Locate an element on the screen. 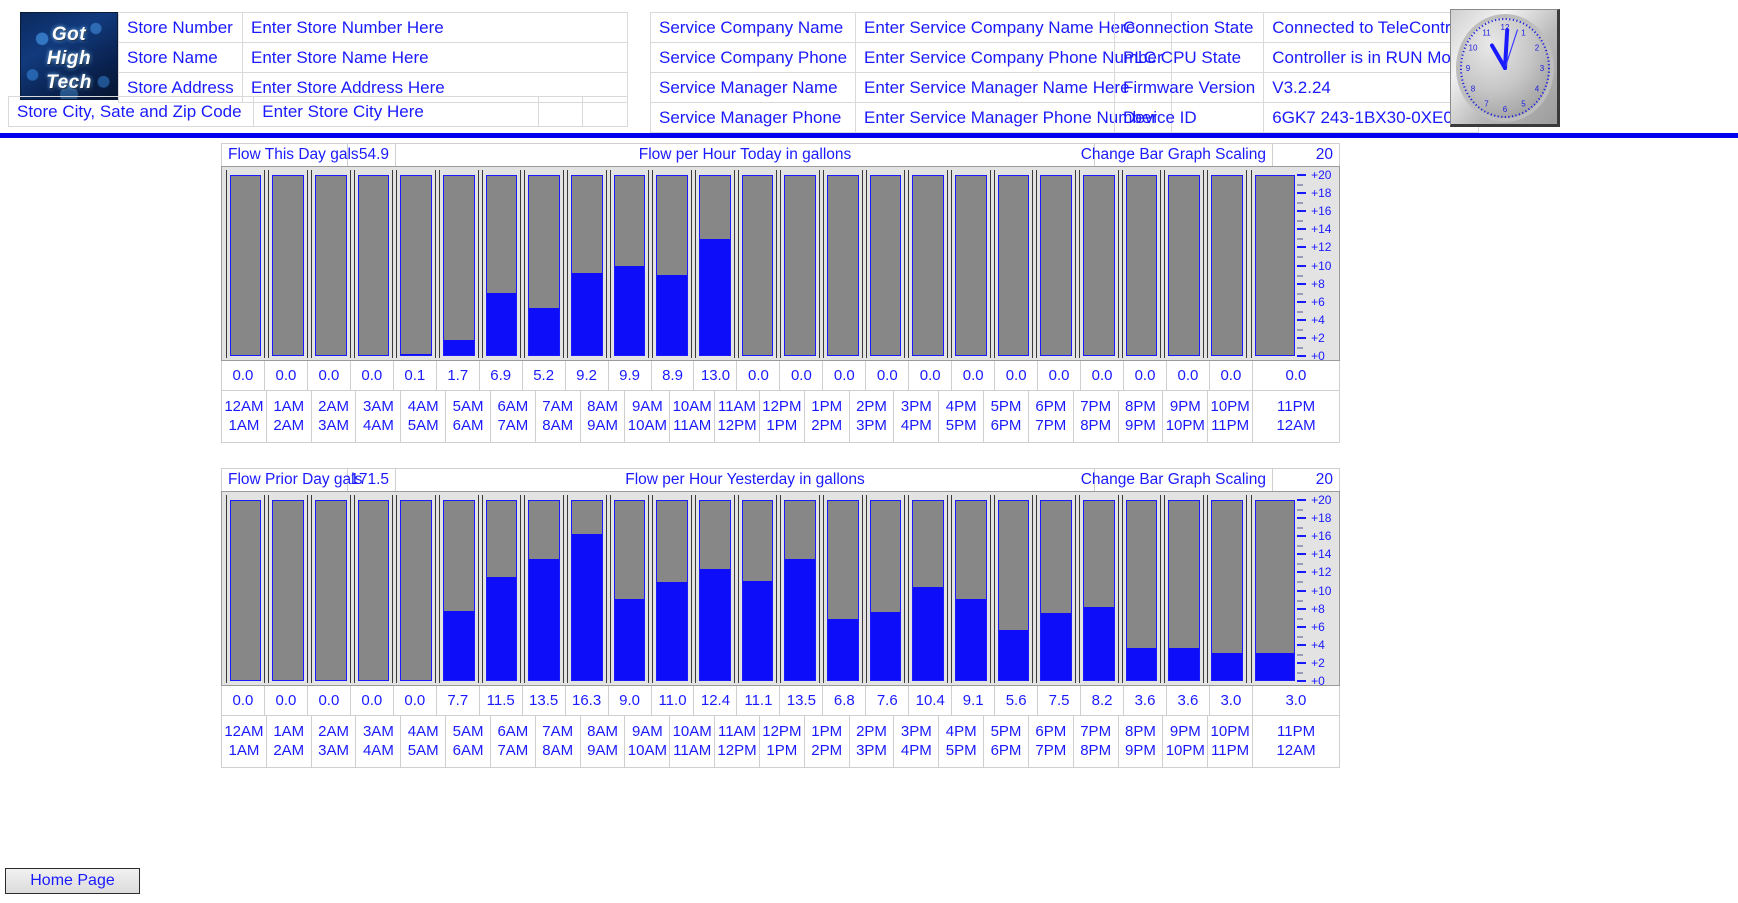 The width and height of the screenshot is (1738, 903). hour-label-start: 8PM is located at coordinates (1140, 406).